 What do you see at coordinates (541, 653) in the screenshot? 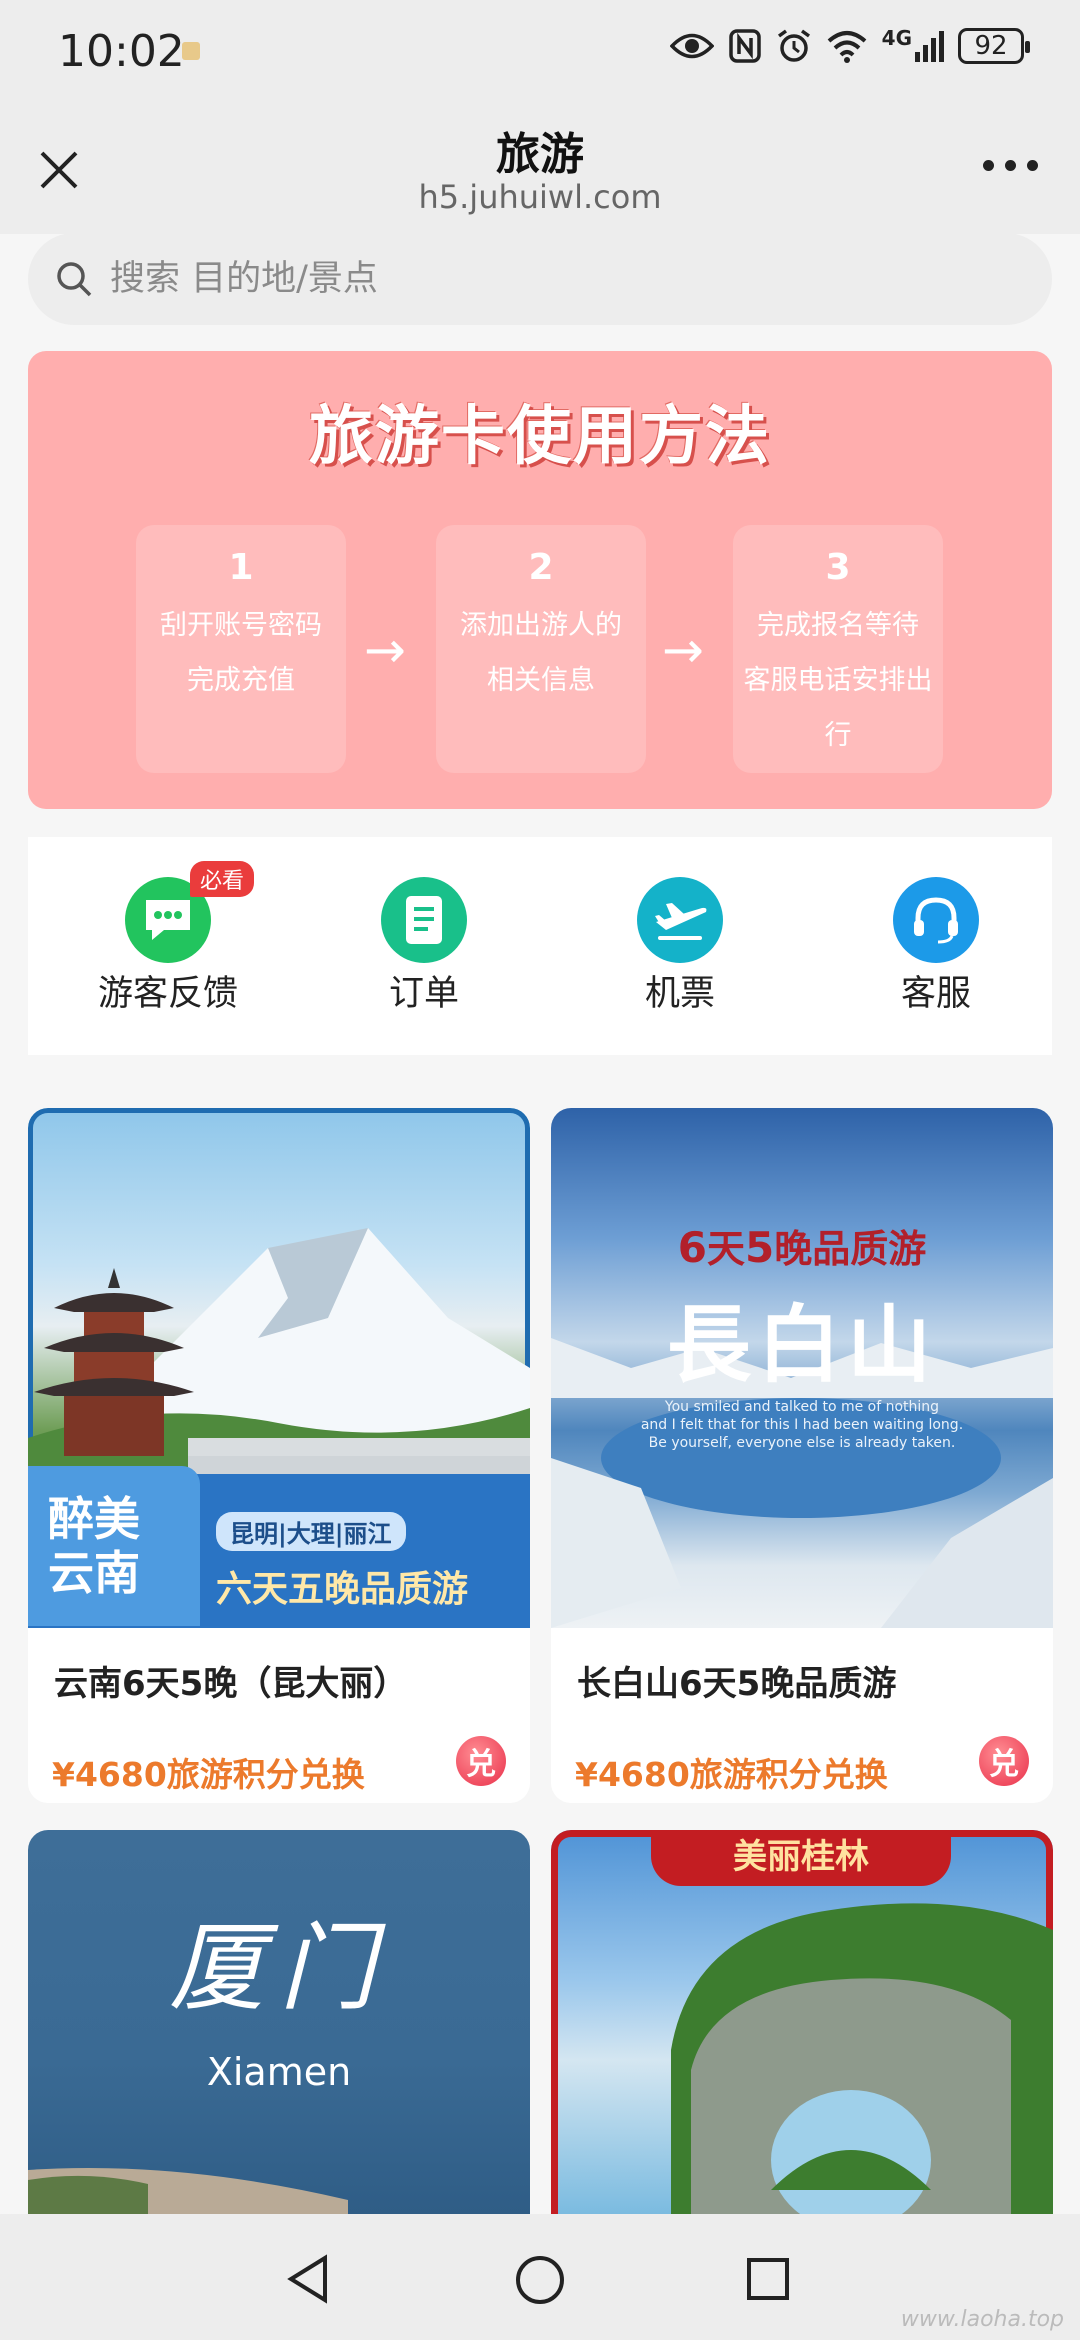
I see `step-text: 添加出游人的 相关信息` at bounding box center [541, 653].